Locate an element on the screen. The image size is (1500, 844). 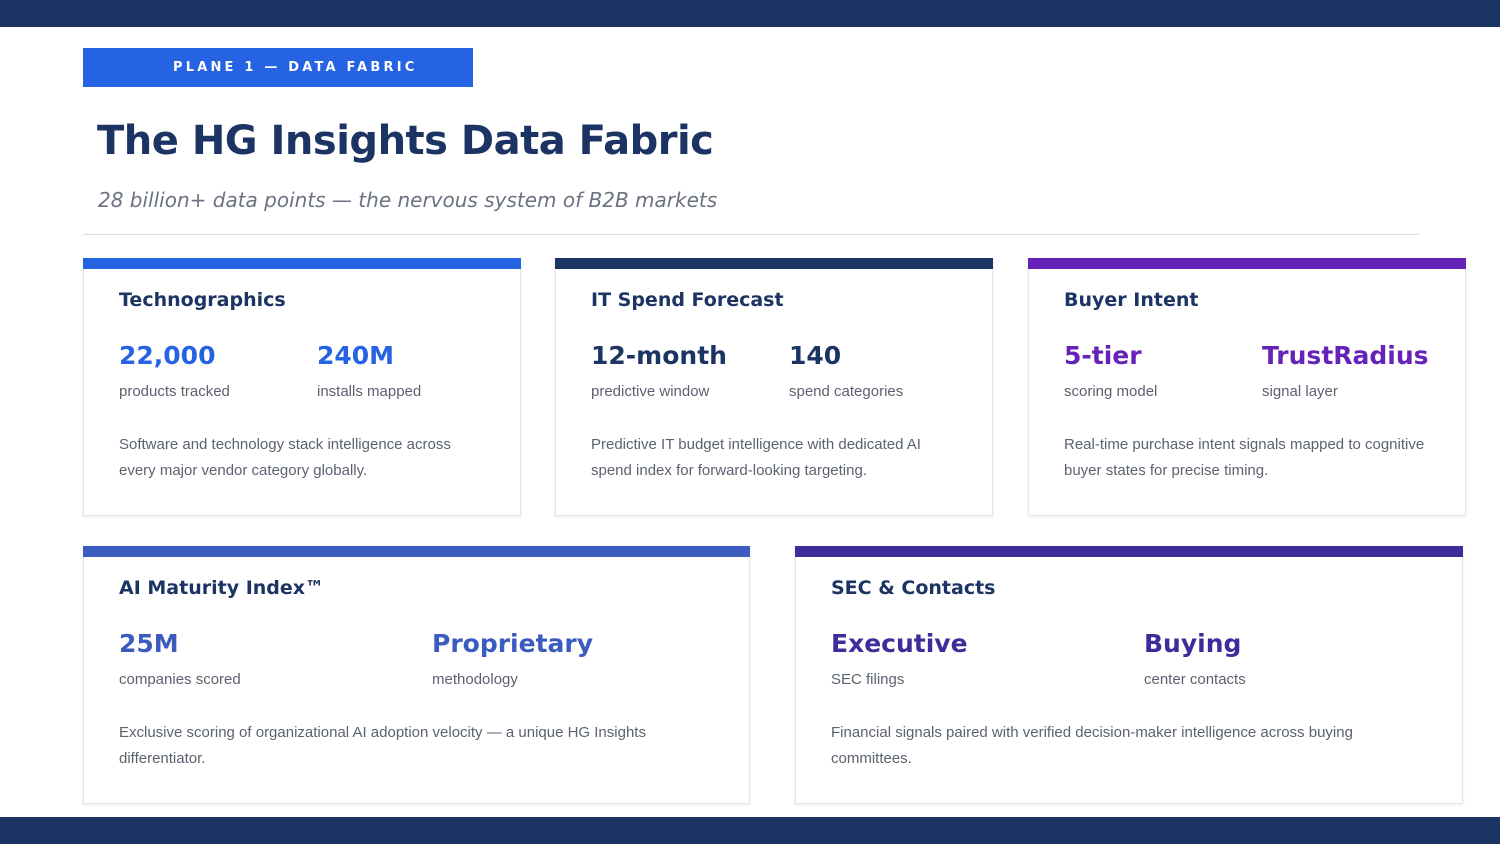
header-divider is located at coordinates (751, 234).